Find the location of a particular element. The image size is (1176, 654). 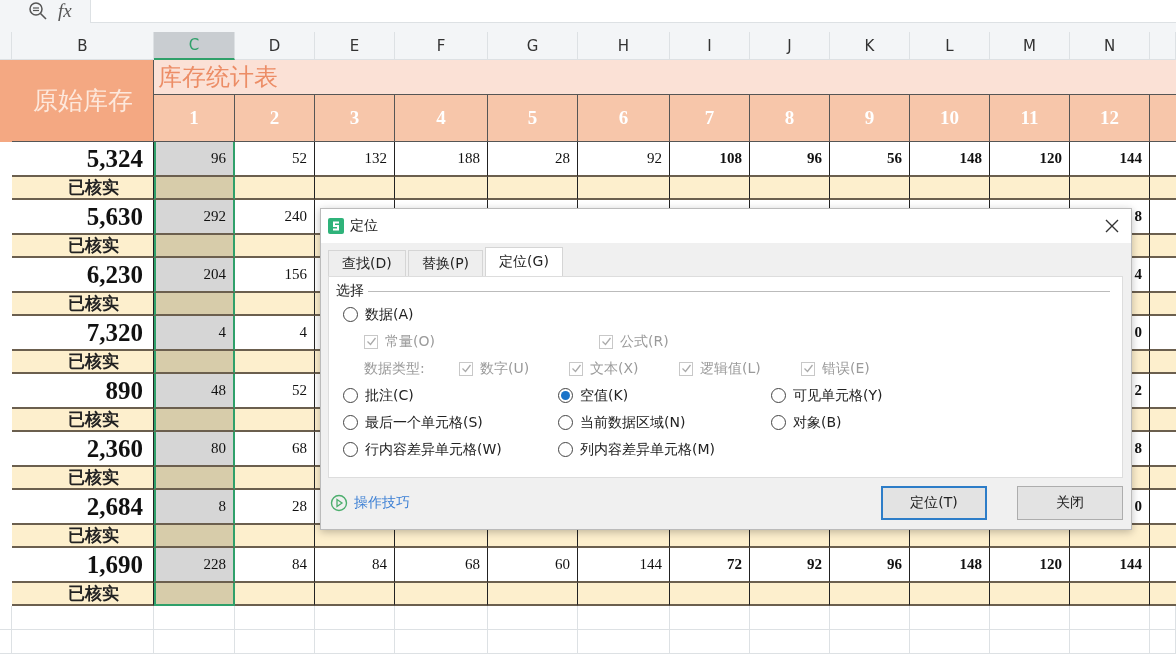

radio-option: 数据(A) is located at coordinates (378, 314).